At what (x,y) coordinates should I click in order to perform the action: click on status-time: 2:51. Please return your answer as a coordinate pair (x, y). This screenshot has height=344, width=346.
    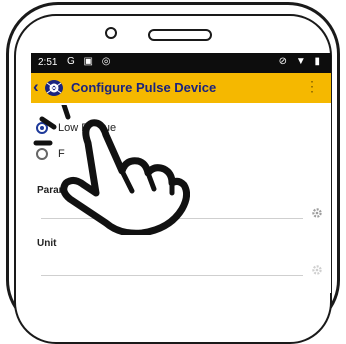
    Looking at the image, I should click on (48, 62).